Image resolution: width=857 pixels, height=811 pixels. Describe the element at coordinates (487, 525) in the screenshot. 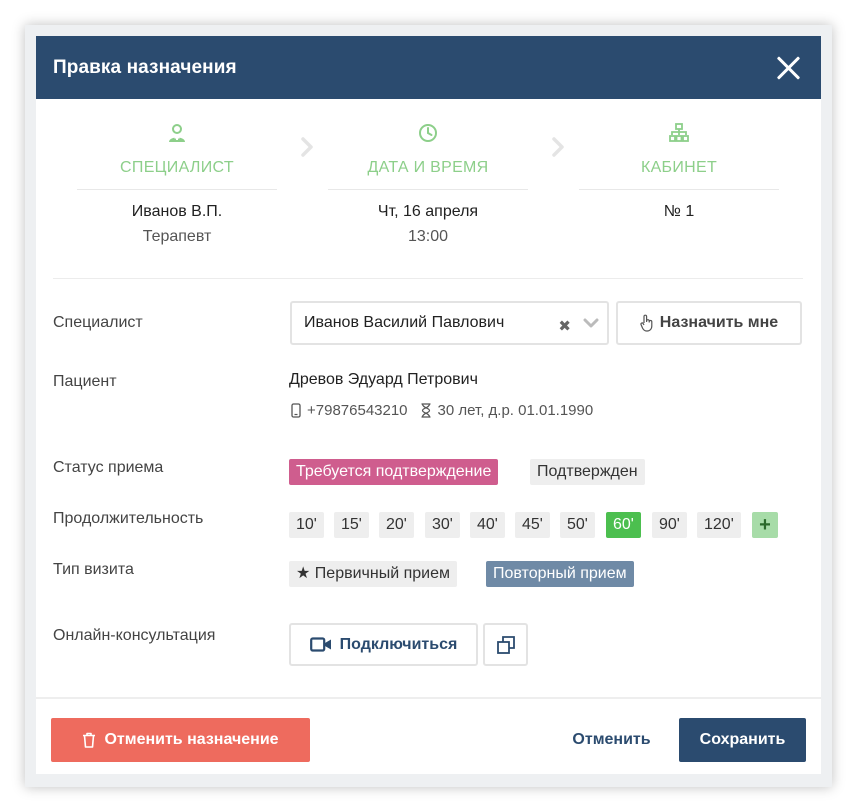

I see `duration-option: 40'` at that location.